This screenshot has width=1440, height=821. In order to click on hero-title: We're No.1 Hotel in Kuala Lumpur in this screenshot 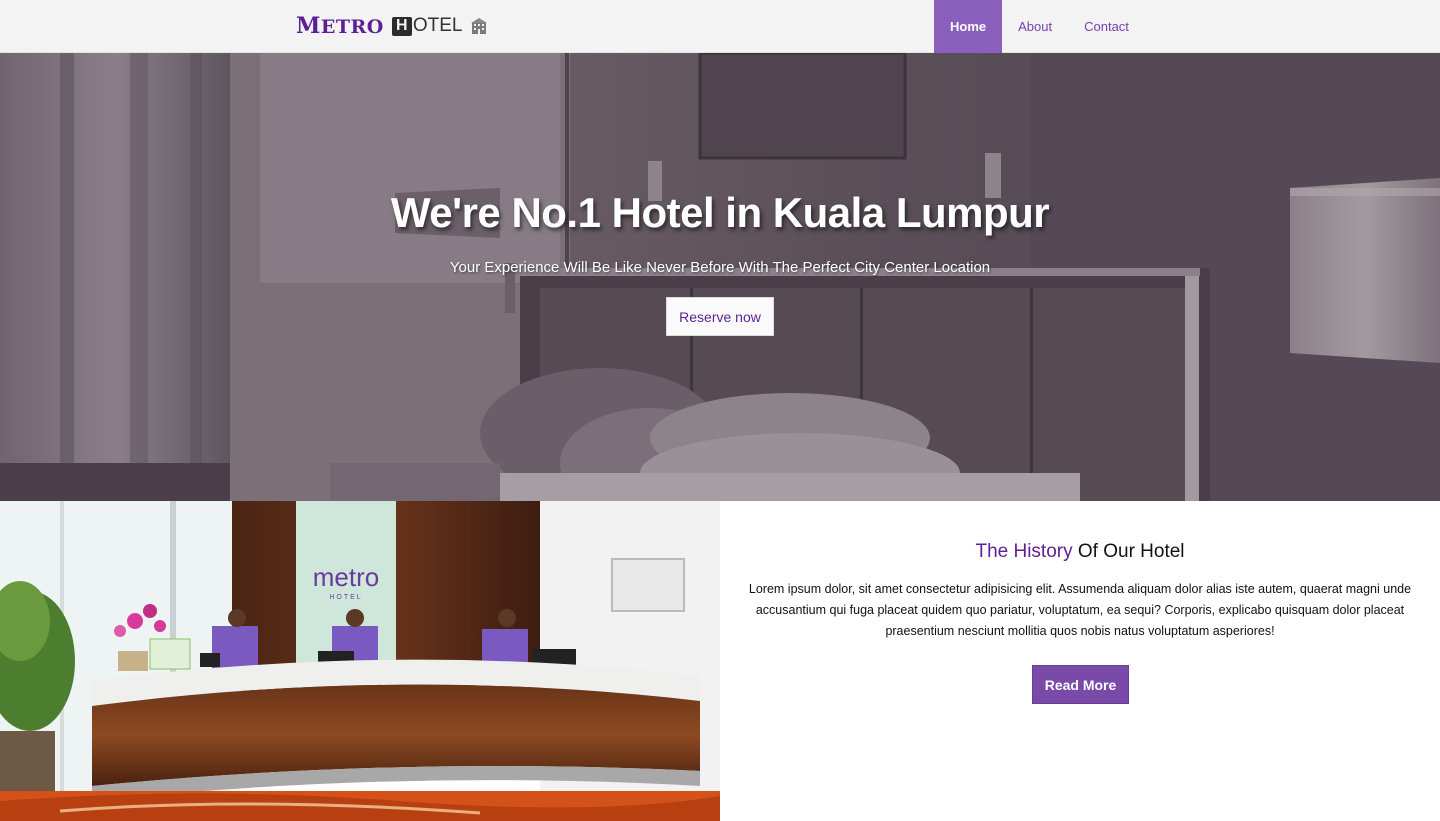, I will do `click(720, 212)`.